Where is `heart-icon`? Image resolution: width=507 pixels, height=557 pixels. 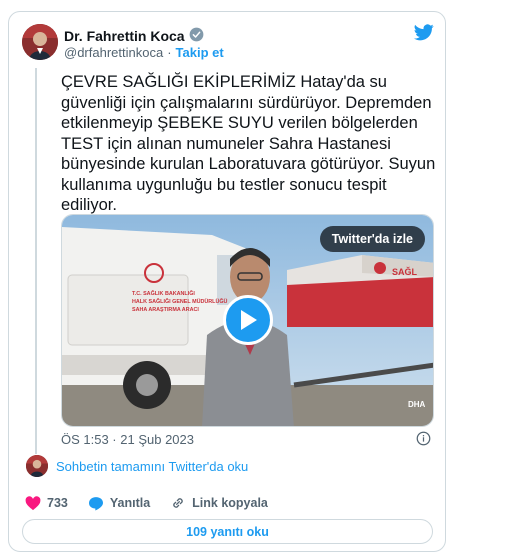 heart-icon is located at coordinates (33, 502).